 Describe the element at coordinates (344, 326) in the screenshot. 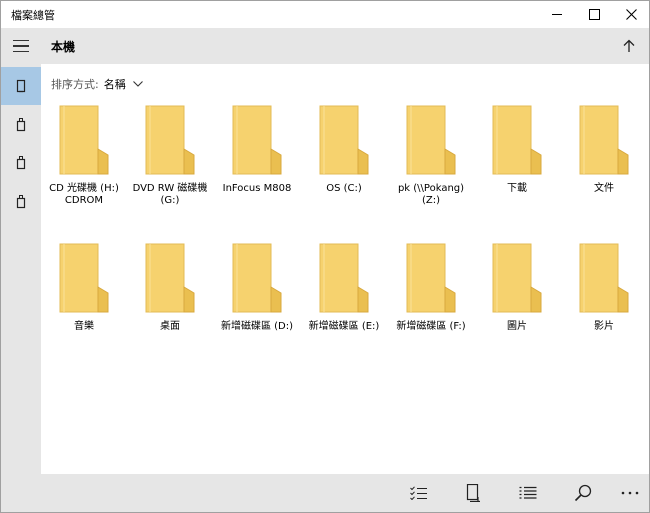

I see `folder-label: 新增磁碟區 (E:)` at that location.